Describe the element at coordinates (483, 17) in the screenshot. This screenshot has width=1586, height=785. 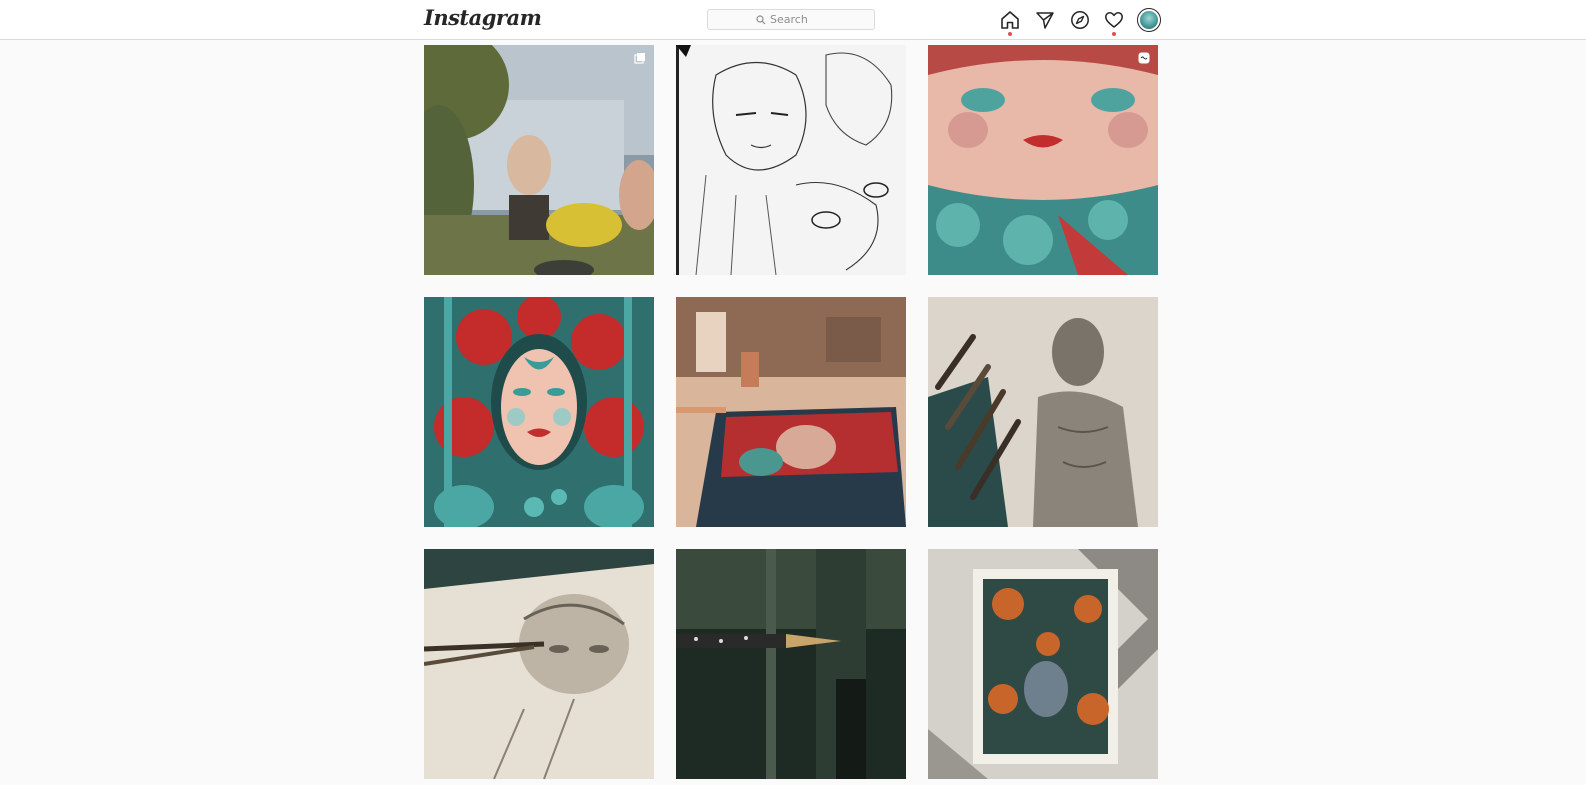
I see `instagram-logo: Instagram` at that location.